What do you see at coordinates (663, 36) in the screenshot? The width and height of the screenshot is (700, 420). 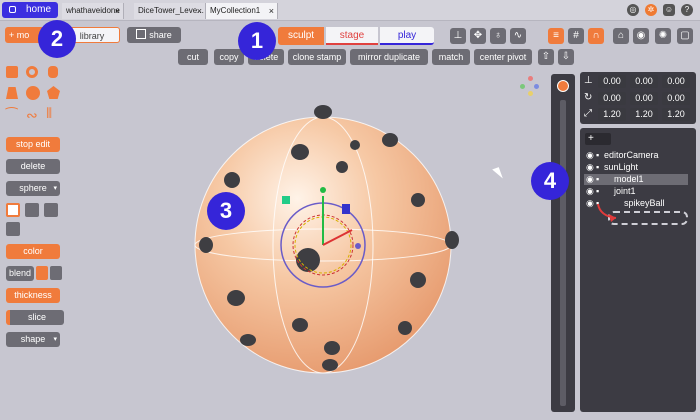 I see `light-icon: ✺` at bounding box center [663, 36].